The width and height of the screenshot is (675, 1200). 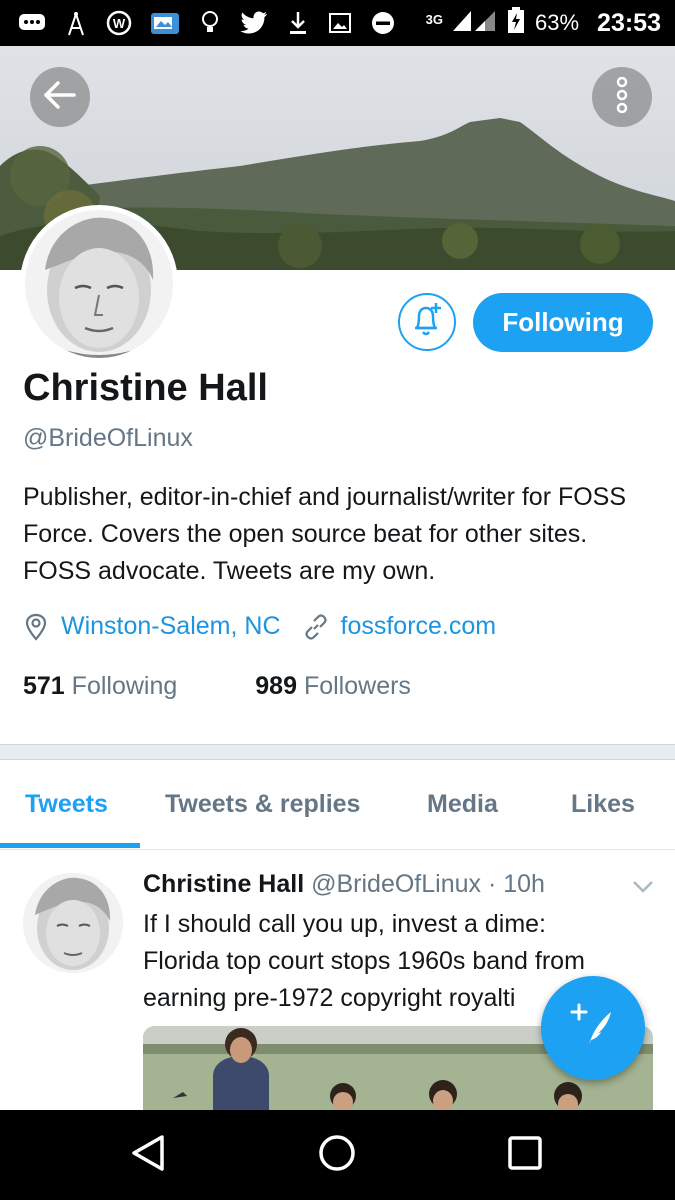 I want to click on android-nav-bar, so click(x=337, y=1155).